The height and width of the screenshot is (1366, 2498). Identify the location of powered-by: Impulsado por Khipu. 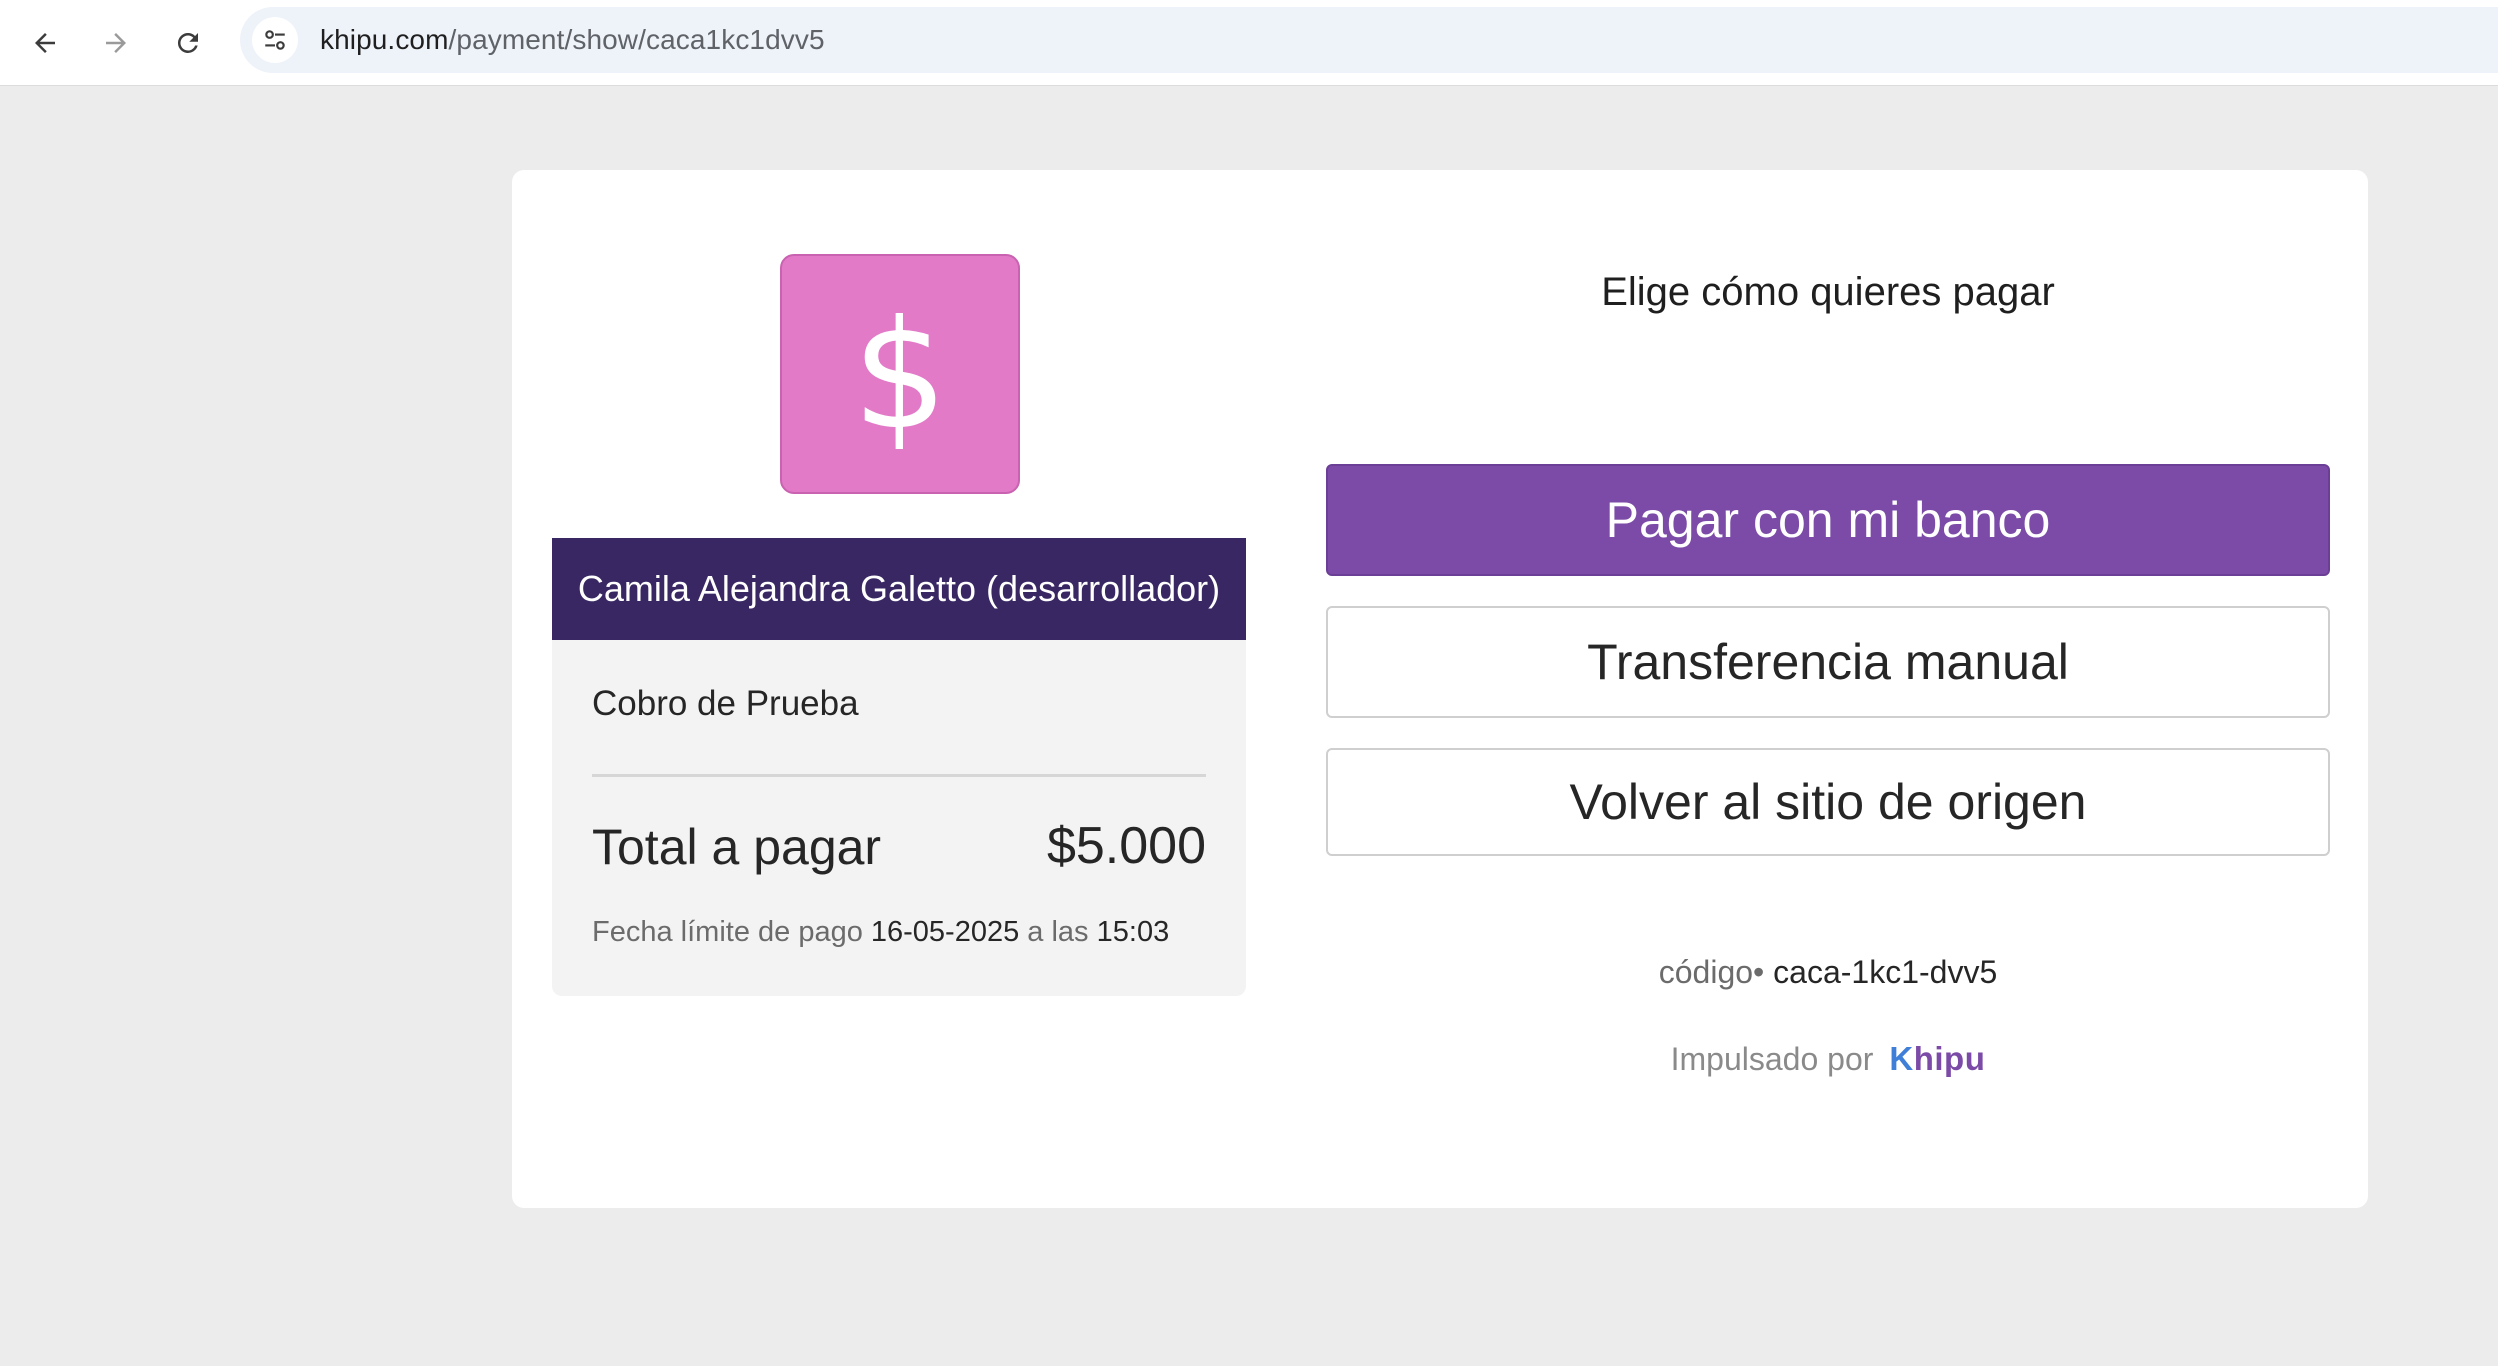
(1828, 1059).